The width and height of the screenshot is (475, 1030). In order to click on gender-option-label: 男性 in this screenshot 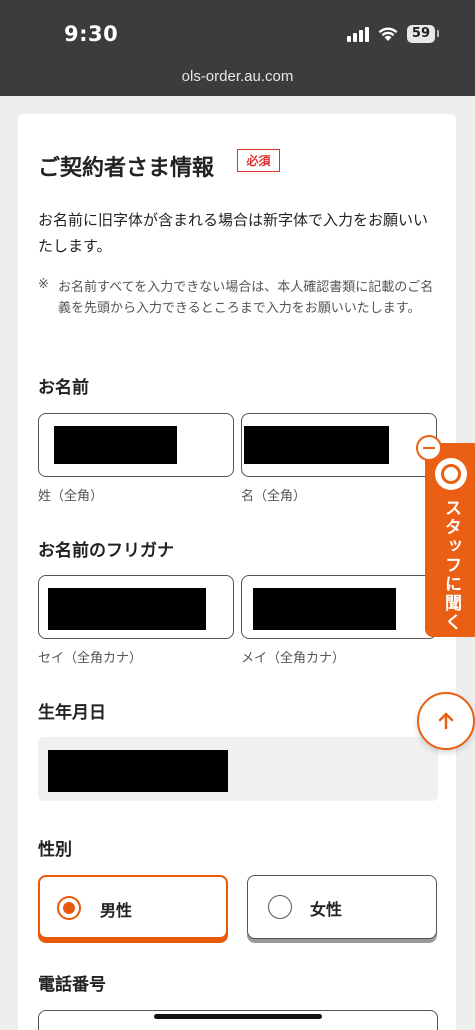, I will do `click(116, 910)`.